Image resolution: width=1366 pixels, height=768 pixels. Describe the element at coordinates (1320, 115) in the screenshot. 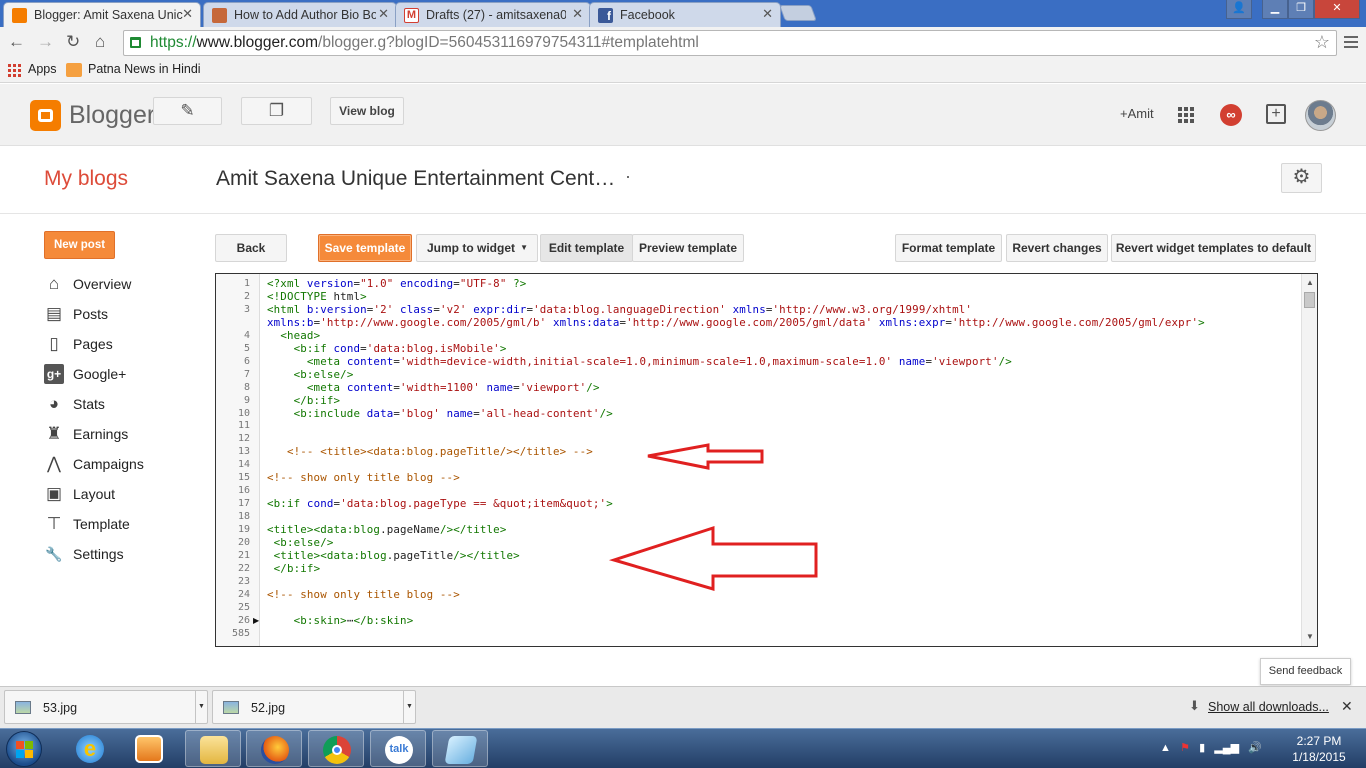

I see `avatar` at that location.